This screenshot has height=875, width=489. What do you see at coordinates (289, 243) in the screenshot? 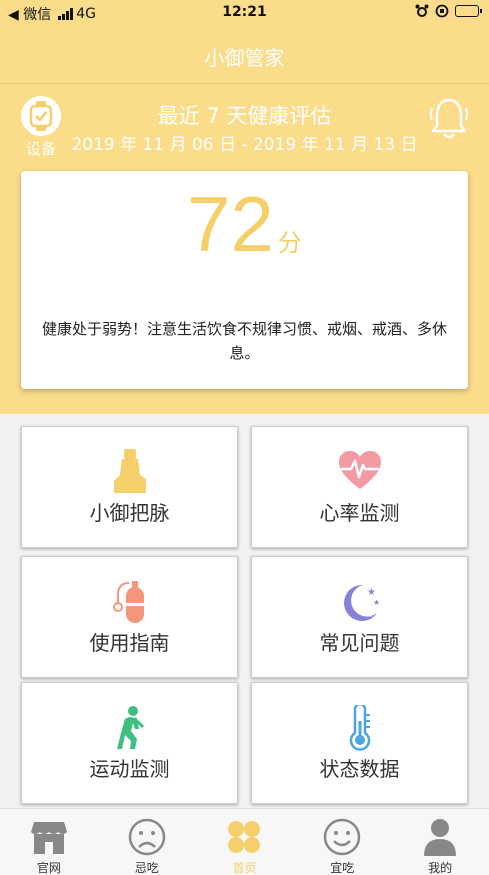
I see `score-unit: 分` at bounding box center [289, 243].